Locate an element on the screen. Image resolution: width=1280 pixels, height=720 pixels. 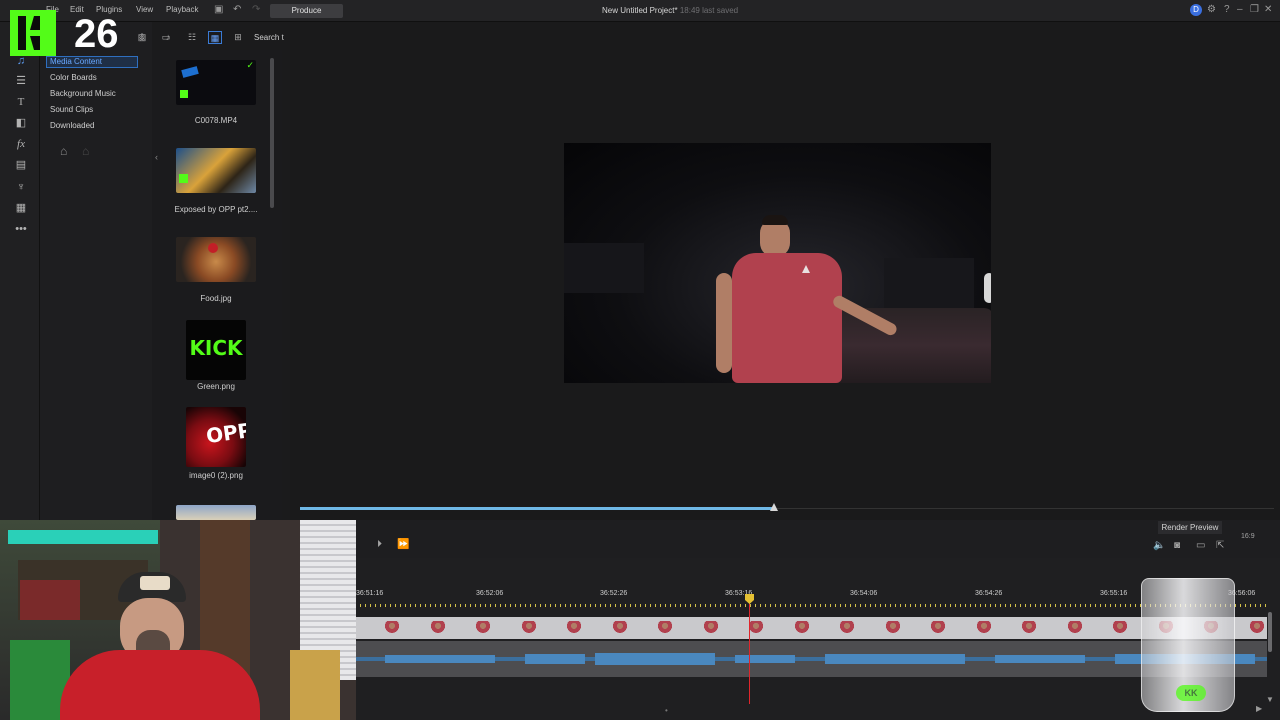
media-room-icon: ♫ is located at coordinates (21, 61).